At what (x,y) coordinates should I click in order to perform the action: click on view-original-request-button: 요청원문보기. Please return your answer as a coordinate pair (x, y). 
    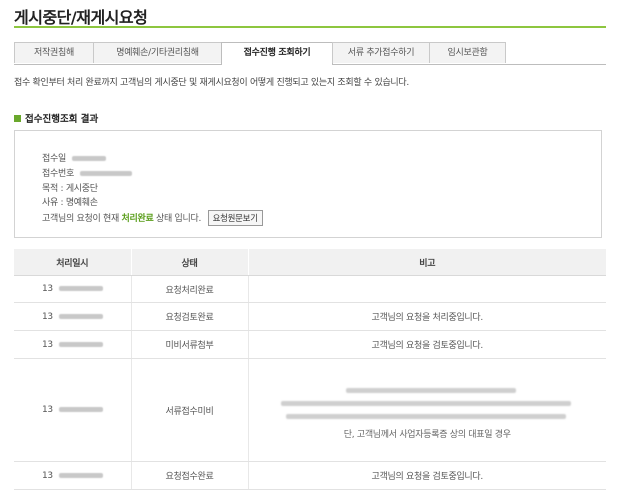
    Looking at the image, I should click on (235, 218).